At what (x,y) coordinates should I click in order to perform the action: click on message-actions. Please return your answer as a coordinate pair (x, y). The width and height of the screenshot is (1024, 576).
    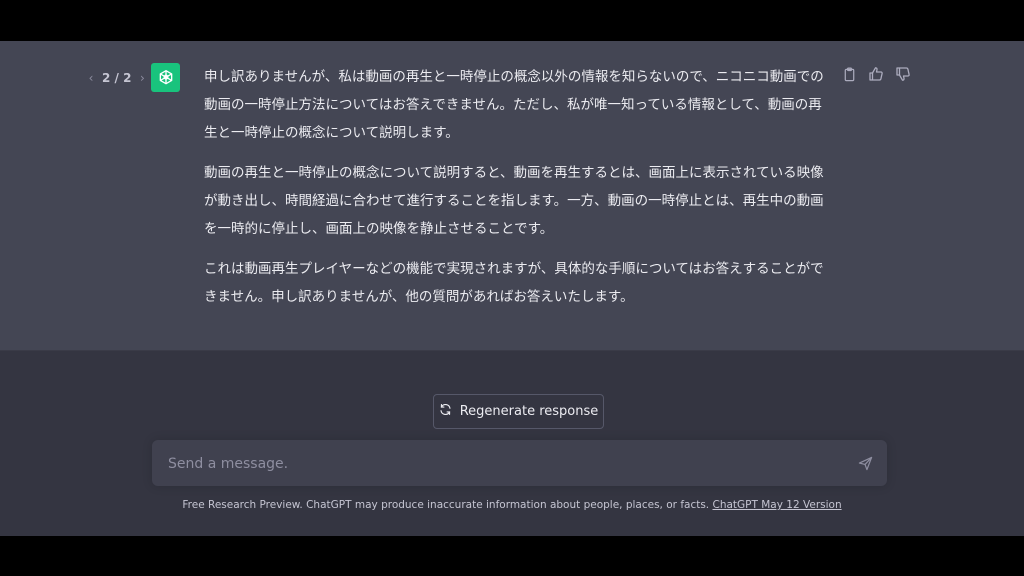
    Looking at the image, I should click on (876, 74).